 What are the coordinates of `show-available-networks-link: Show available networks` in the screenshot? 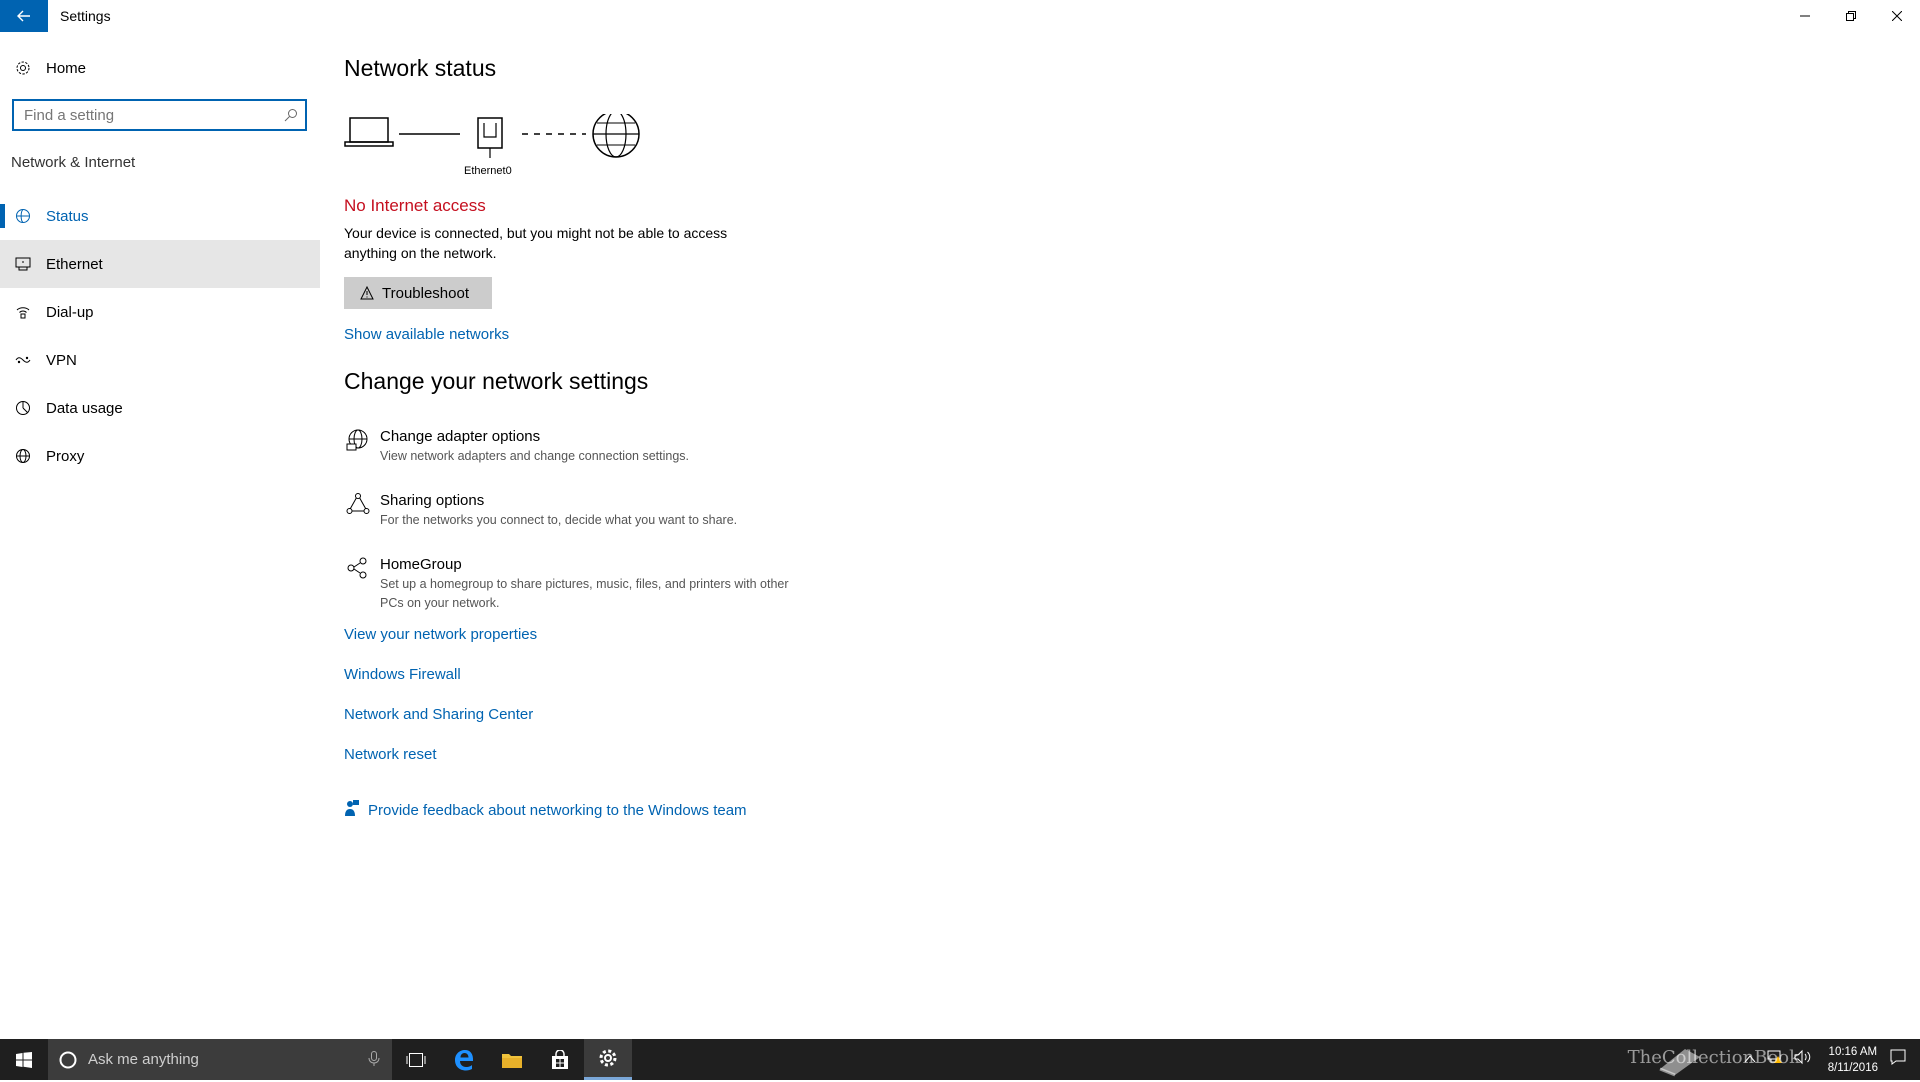 It's located at (426, 334).